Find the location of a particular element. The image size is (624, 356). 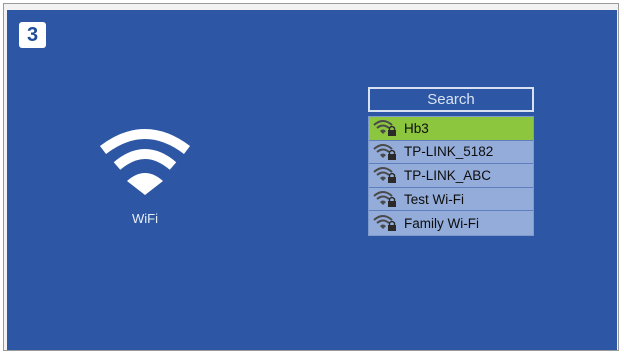

network-name: TP-LINK_ABC is located at coordinates (448, 175).